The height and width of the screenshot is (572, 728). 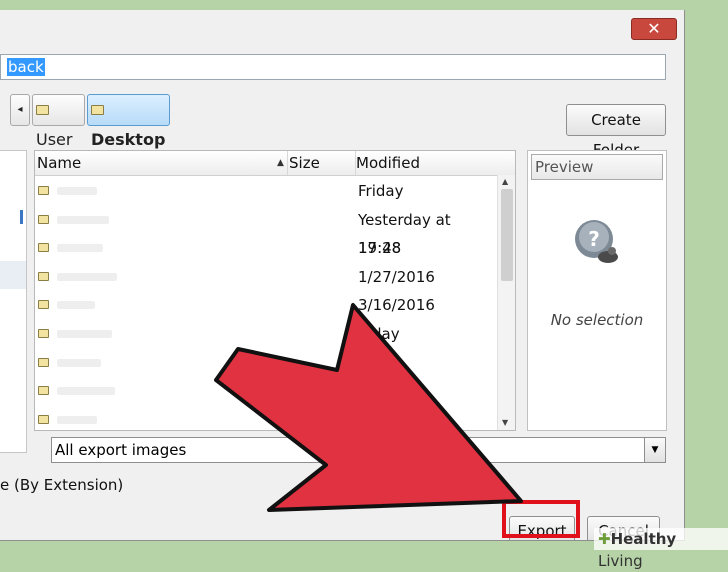 I want to click on plus-icon: ✚, so click(x=604, y=539).